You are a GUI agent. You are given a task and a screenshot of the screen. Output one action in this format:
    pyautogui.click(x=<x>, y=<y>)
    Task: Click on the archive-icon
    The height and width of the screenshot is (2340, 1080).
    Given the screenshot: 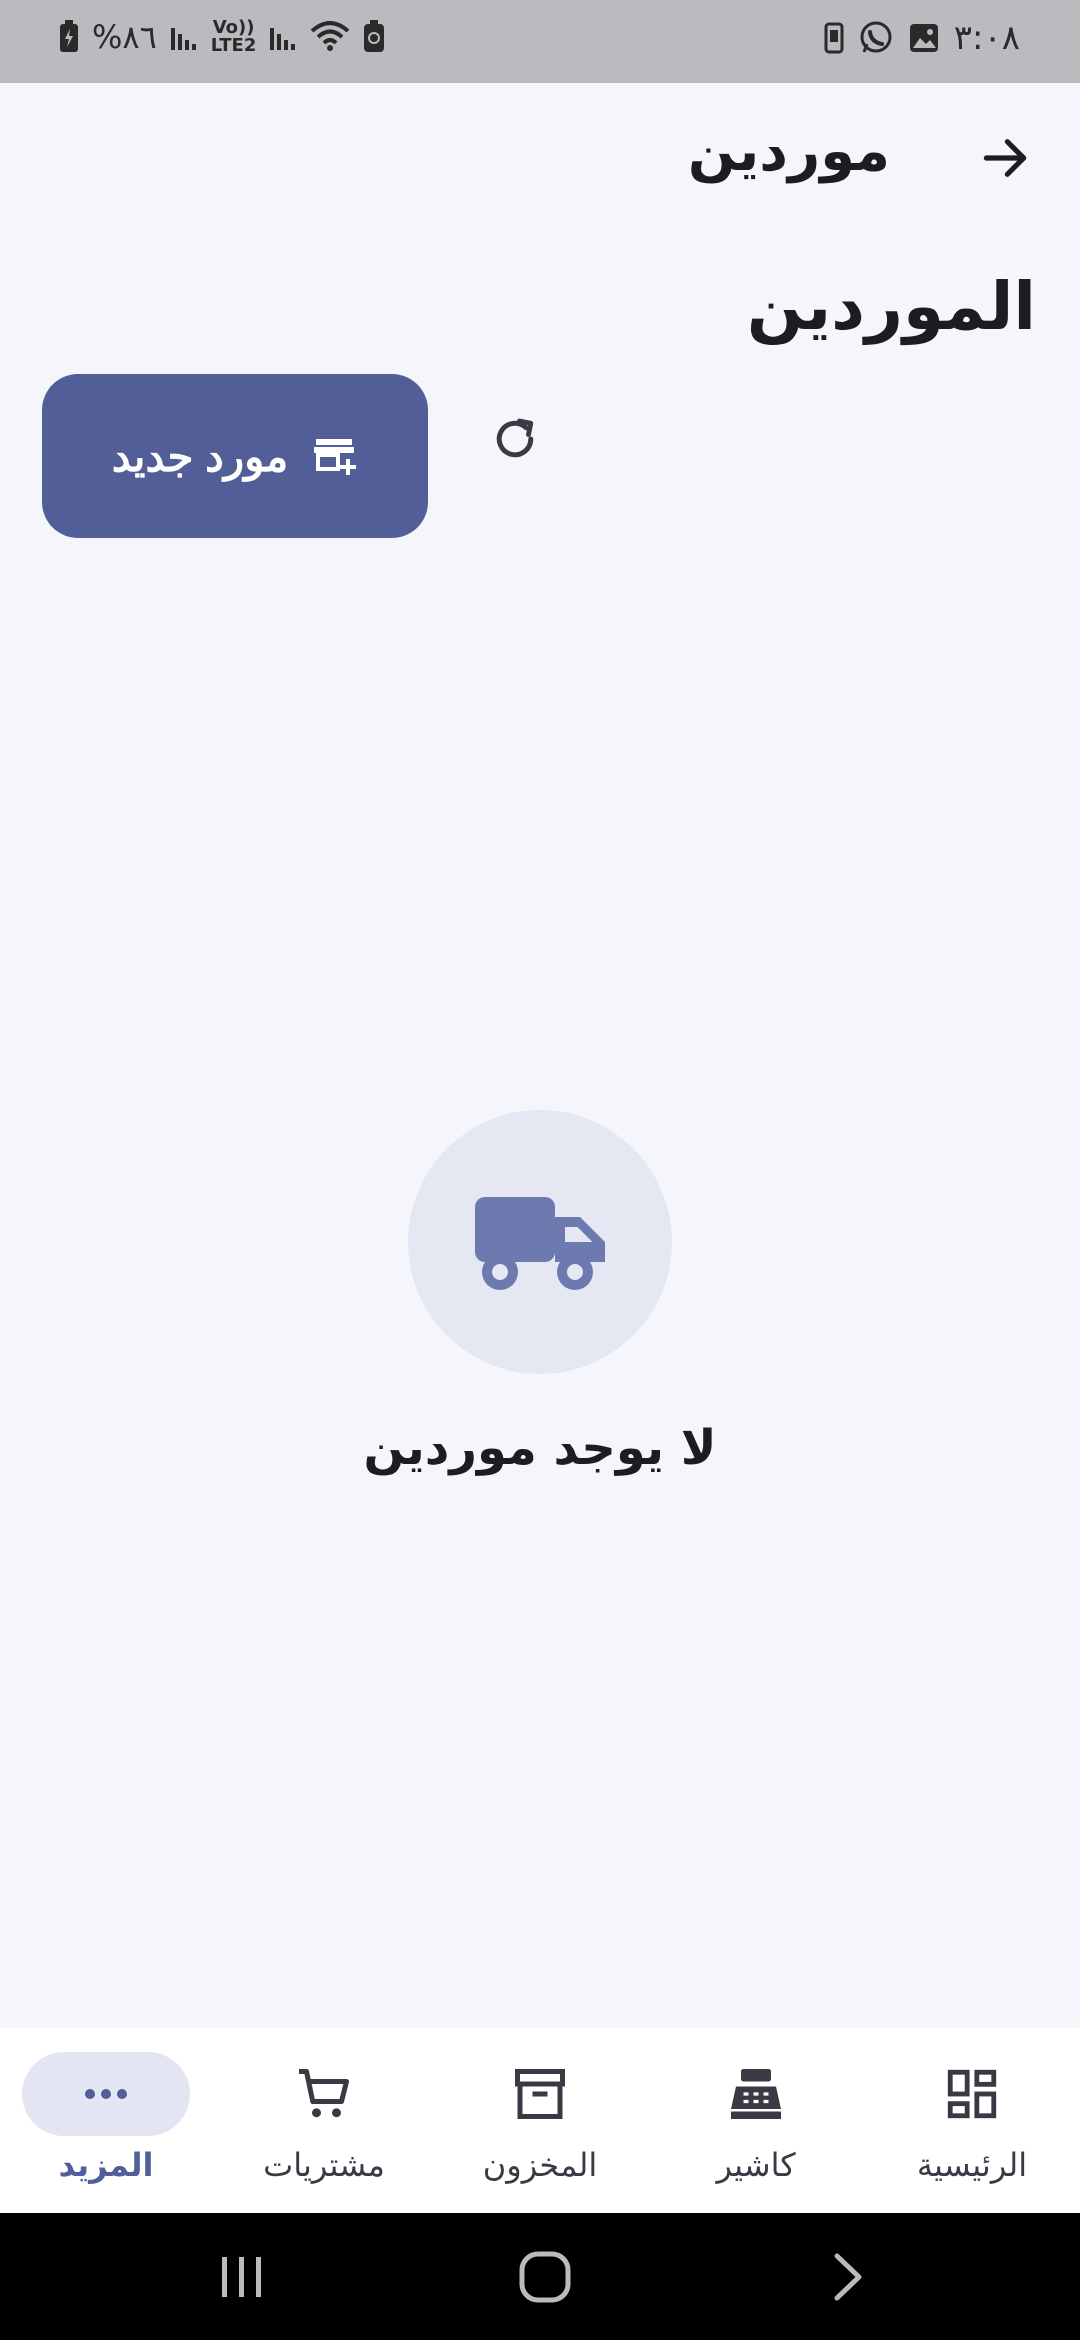 What is the action you would take?
    pyautogui.click(x=540, y=2094)
    